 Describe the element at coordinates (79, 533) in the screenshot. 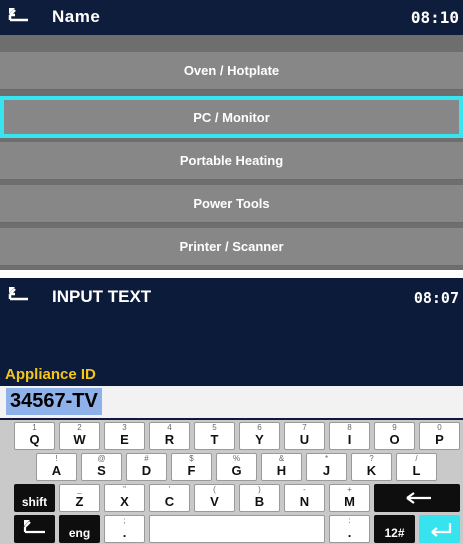

I see `key-label: eng` at that location.